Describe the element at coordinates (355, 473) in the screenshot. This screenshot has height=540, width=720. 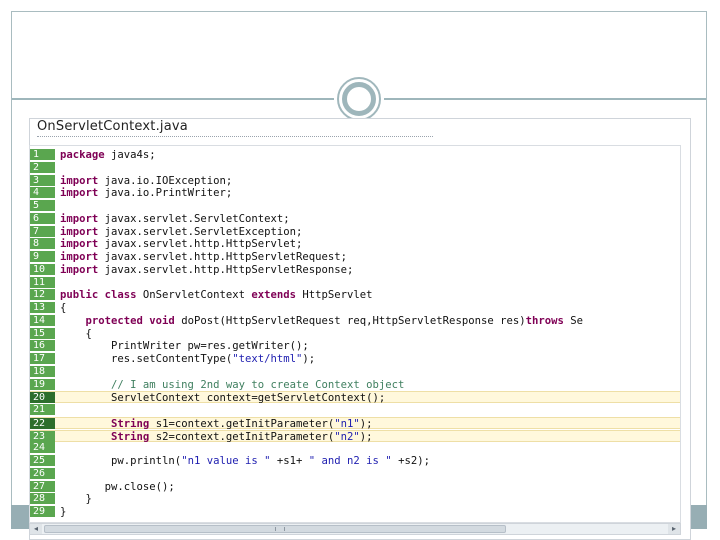
I see `code-line: 26` at that location.